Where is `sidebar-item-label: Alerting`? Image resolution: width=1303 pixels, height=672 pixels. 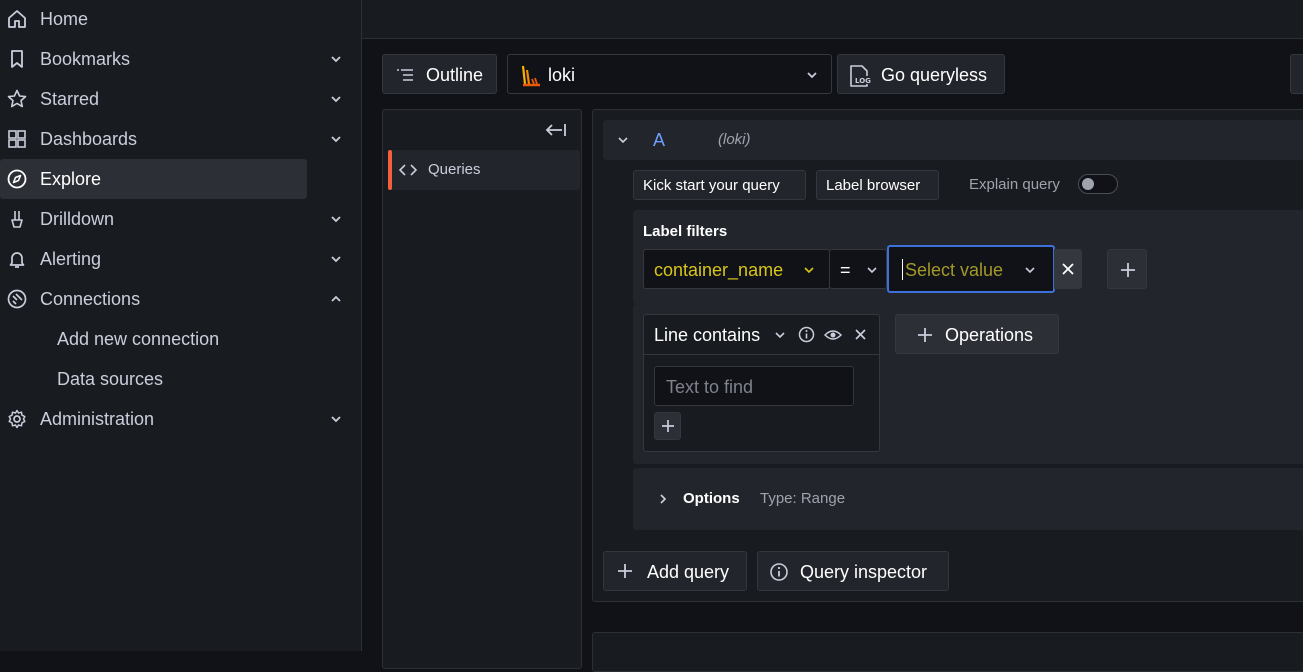
sidebar-item-label: Alerting is located at coordinates (71, 259).